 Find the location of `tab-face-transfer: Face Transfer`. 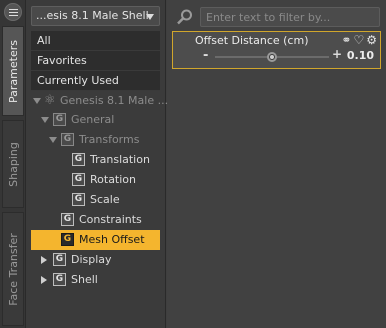

tab-face-transfer: Face Transfer is located at coordinates (13, 269).